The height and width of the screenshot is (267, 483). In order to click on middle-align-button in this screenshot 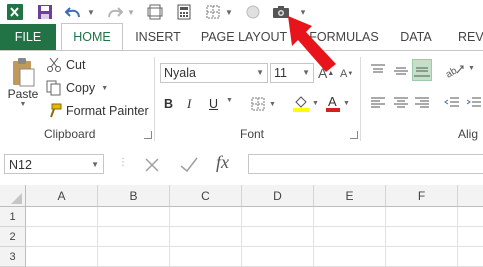, I will do `click(401, 72)`.